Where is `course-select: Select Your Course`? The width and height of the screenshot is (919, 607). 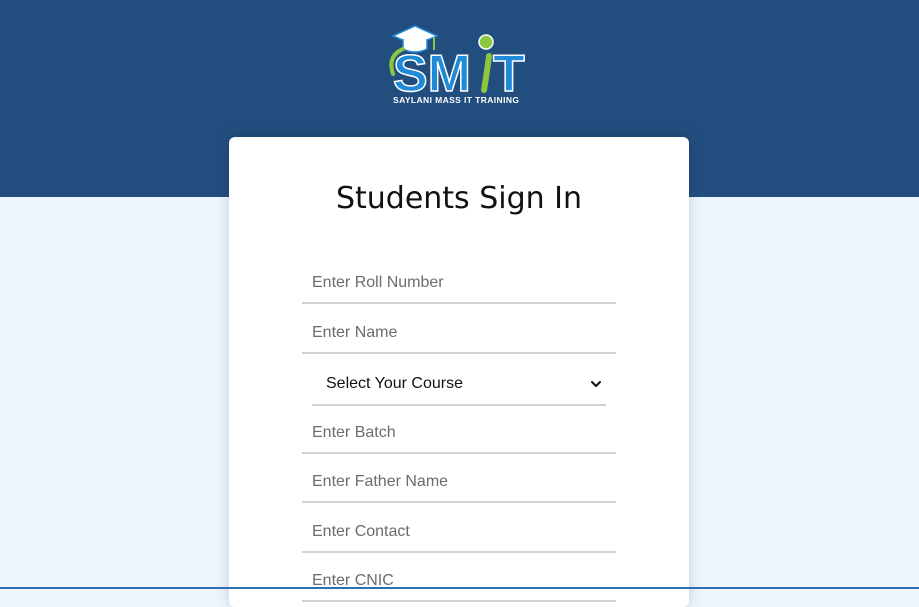
course-select: Select Your Course is located at coordinates (459, 386).